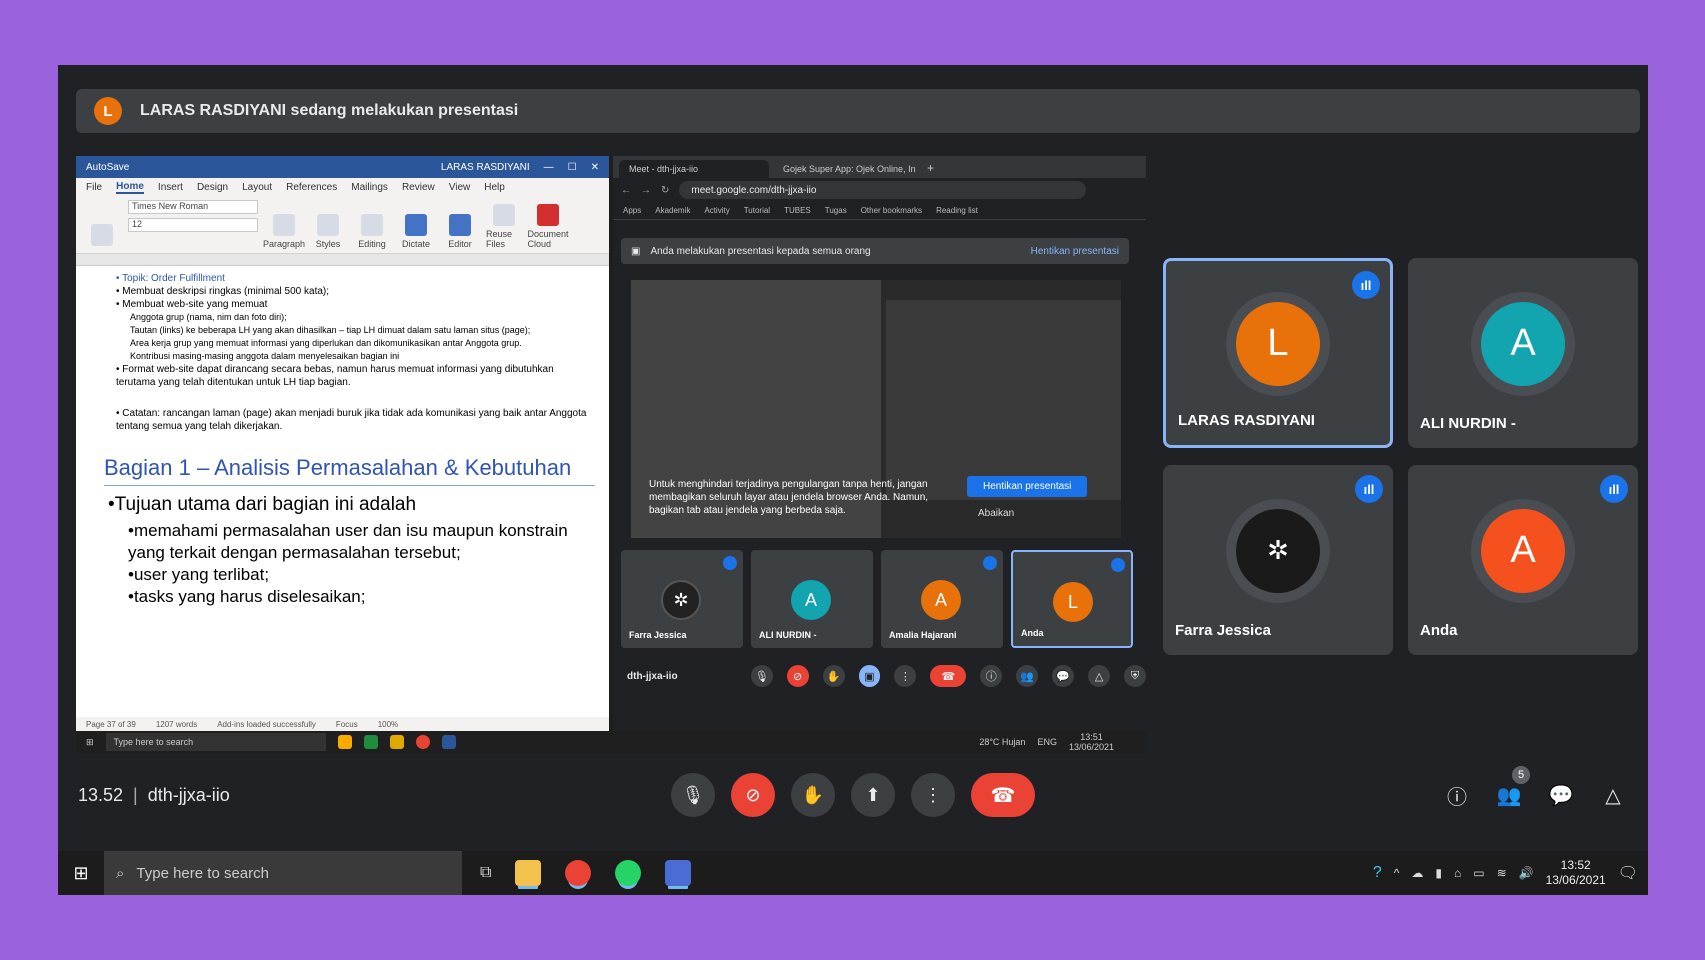 The image size is (1705, 960). Describe the element at coordinates (1027, 676) in the screenshot. I see `people-icon: 👥` at that location.